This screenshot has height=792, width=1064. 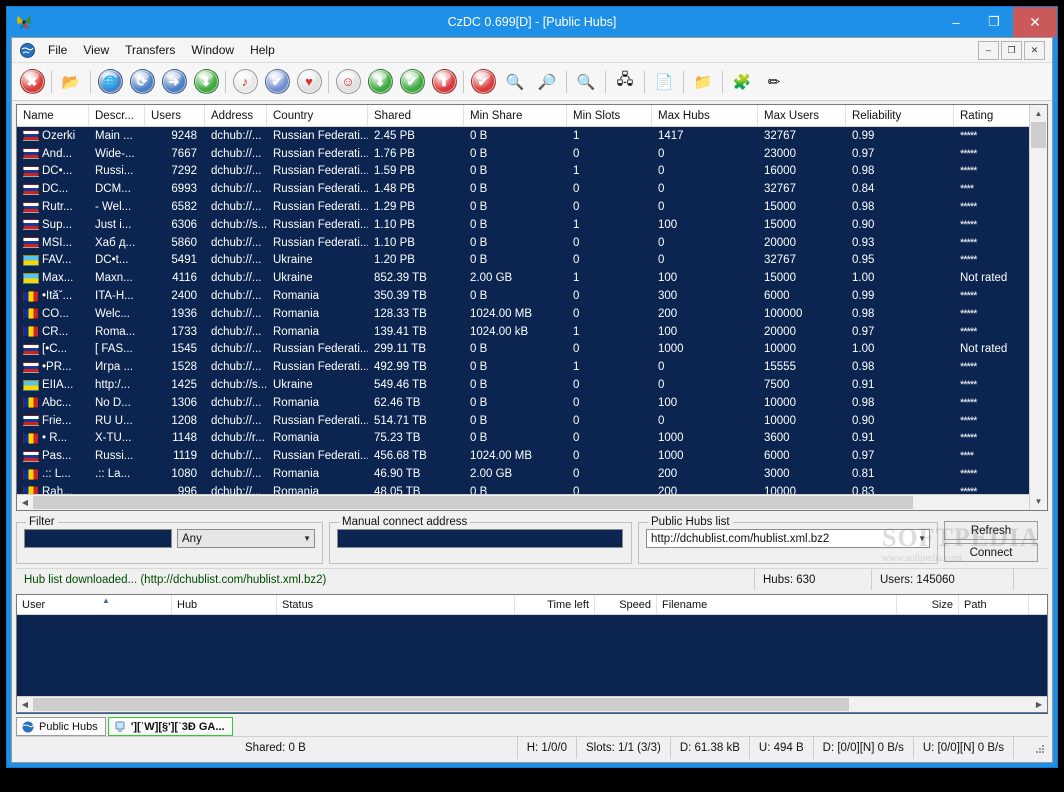 I want to click on close-button: ✕, so click(x=1035, y=22).